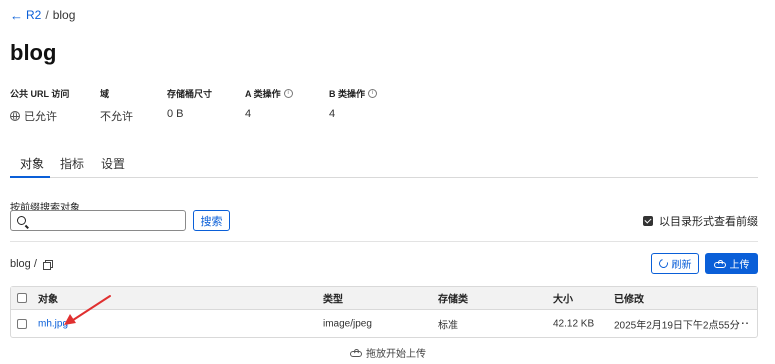 The height and width of the screenshot is (364, 775). Describe the element at coordinates (563, 298) in the screenshot. I see `column-header-size: 大小` at that location.